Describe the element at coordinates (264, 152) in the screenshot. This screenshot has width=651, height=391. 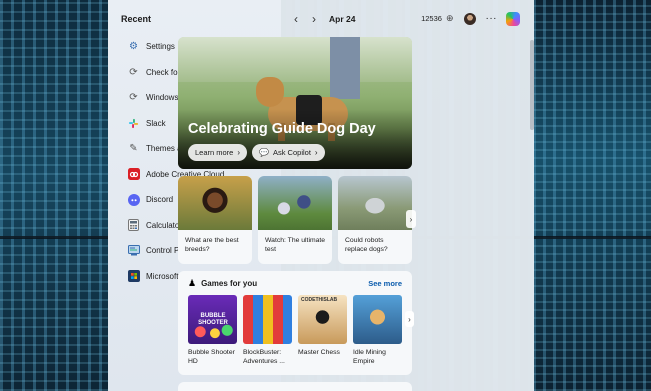
I see `chat-bubble-icon: 💬` at that location.